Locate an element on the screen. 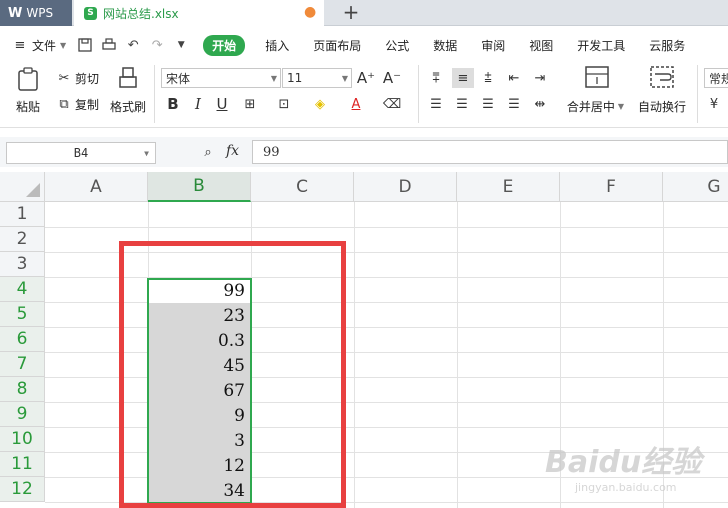 Image resolution: width=728 pixels, height=508 pixels. underline-button: U is located at coordinates (222, 104).